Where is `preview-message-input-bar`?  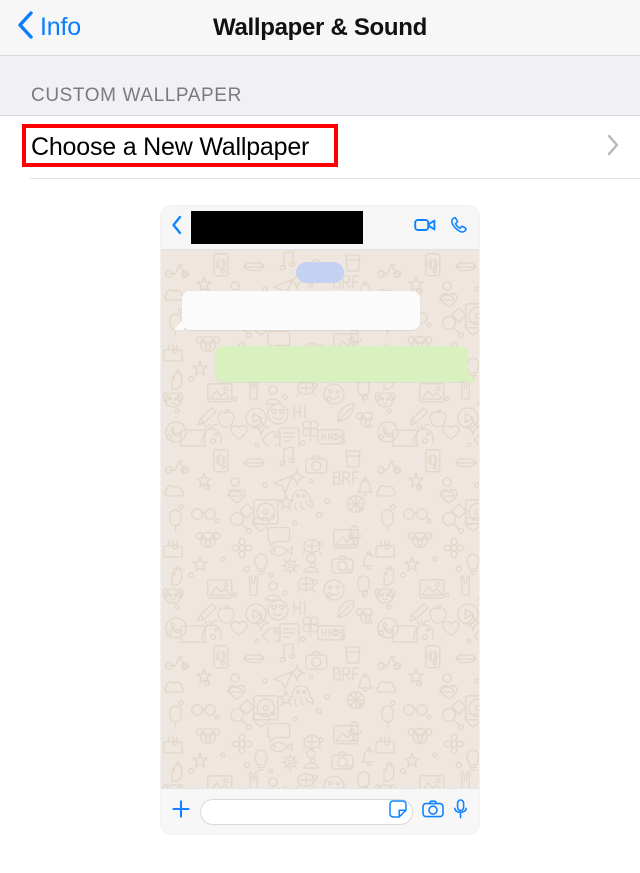 preview-message-input-bar is located at coordinates (320, 811).